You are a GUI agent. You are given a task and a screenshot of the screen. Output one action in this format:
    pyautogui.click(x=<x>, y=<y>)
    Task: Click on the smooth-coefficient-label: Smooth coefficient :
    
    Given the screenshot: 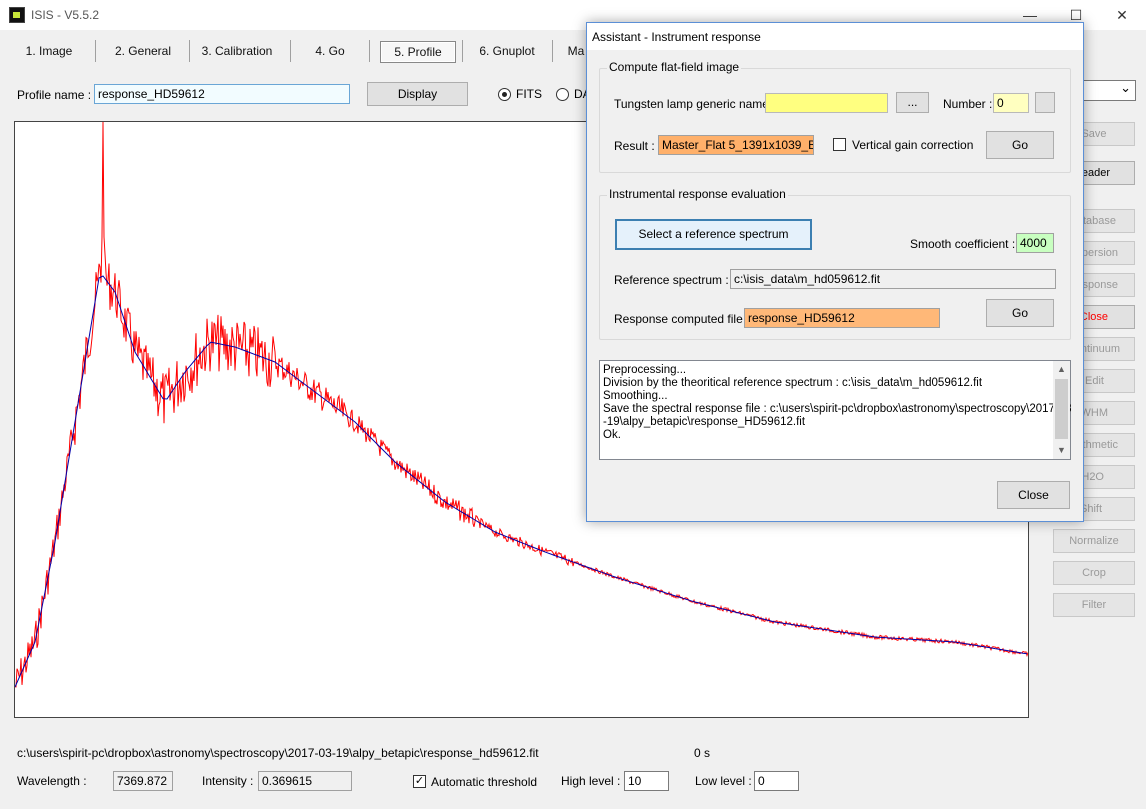 What is the action you would take?
    pyautogui.click(x=963, y=244)
    